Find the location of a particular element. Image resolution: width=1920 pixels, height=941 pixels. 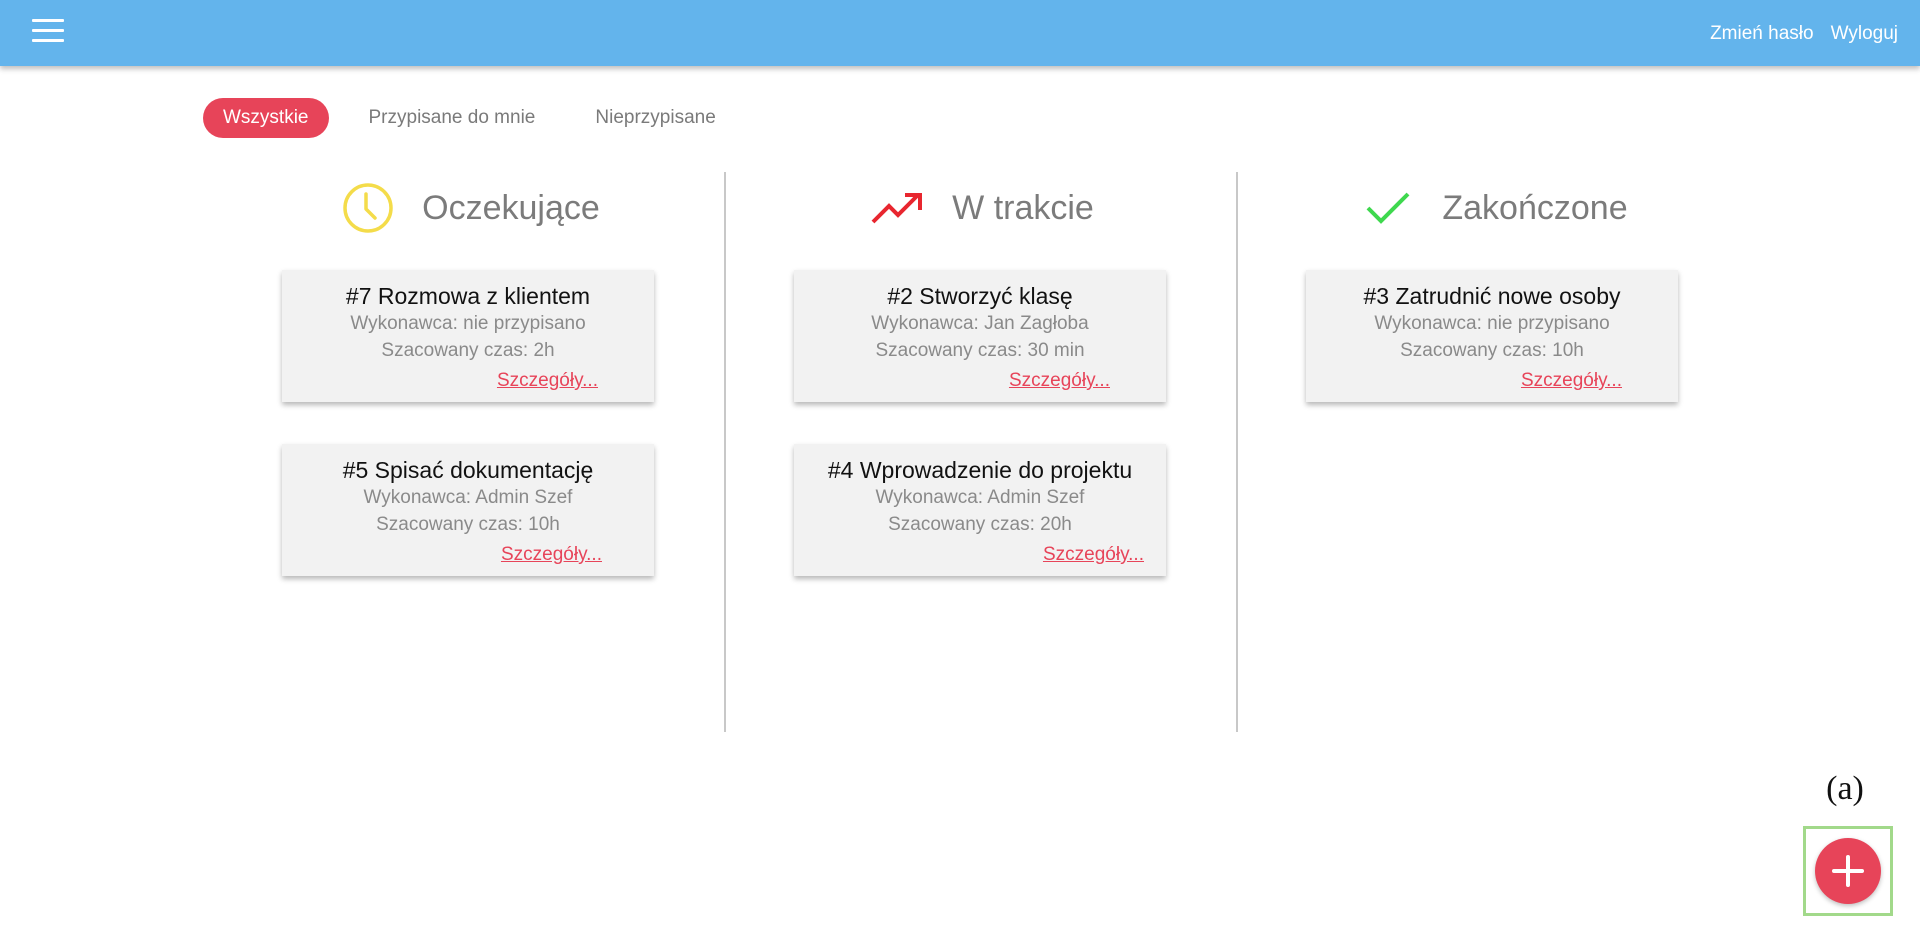

top-navigation-bar: Zmień hasło Wyloguj is located at coordinates (960, 33).